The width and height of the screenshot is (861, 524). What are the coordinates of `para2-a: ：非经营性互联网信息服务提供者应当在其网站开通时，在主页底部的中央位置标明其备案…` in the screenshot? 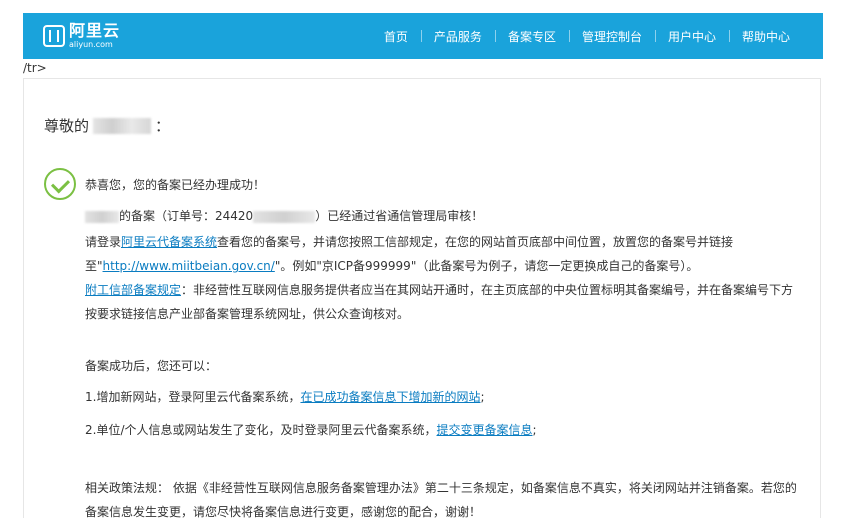 It's located at (487, 290).